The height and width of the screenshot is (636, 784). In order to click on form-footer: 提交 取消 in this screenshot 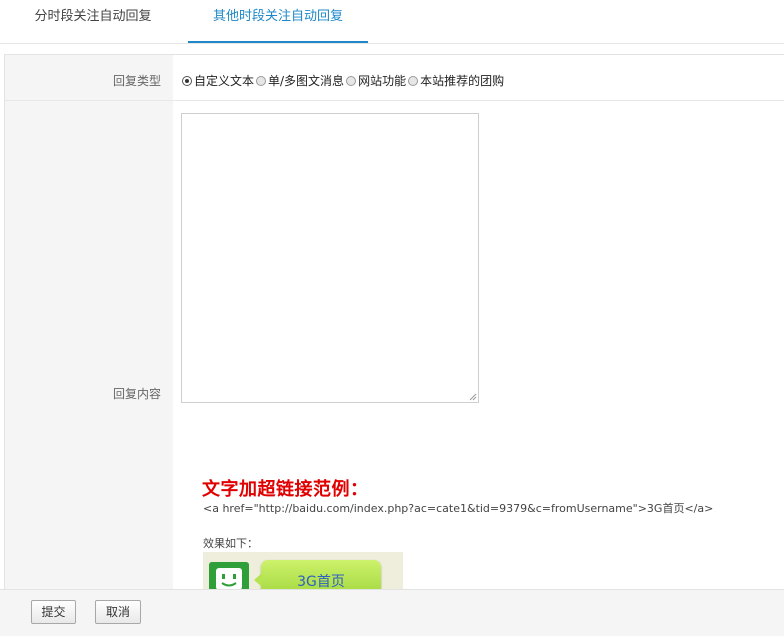, I will do `click(392, 612)`.